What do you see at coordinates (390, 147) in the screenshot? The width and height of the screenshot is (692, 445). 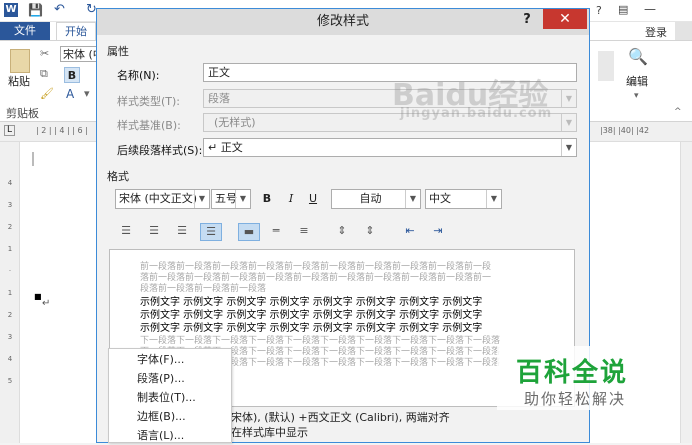 I see `following-style-select: ↵ 正文 ▼` at bounding box center [390, 147].